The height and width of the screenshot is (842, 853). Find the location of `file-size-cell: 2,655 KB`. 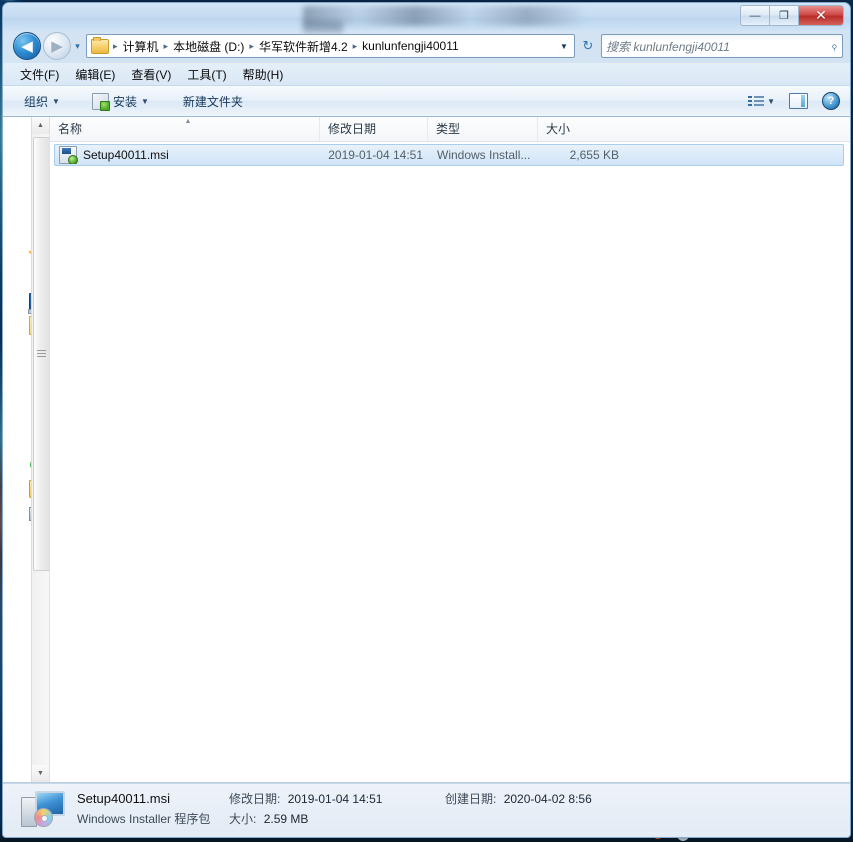

file-size-cell: 2,655 KB is located at coordinates (594, 155).